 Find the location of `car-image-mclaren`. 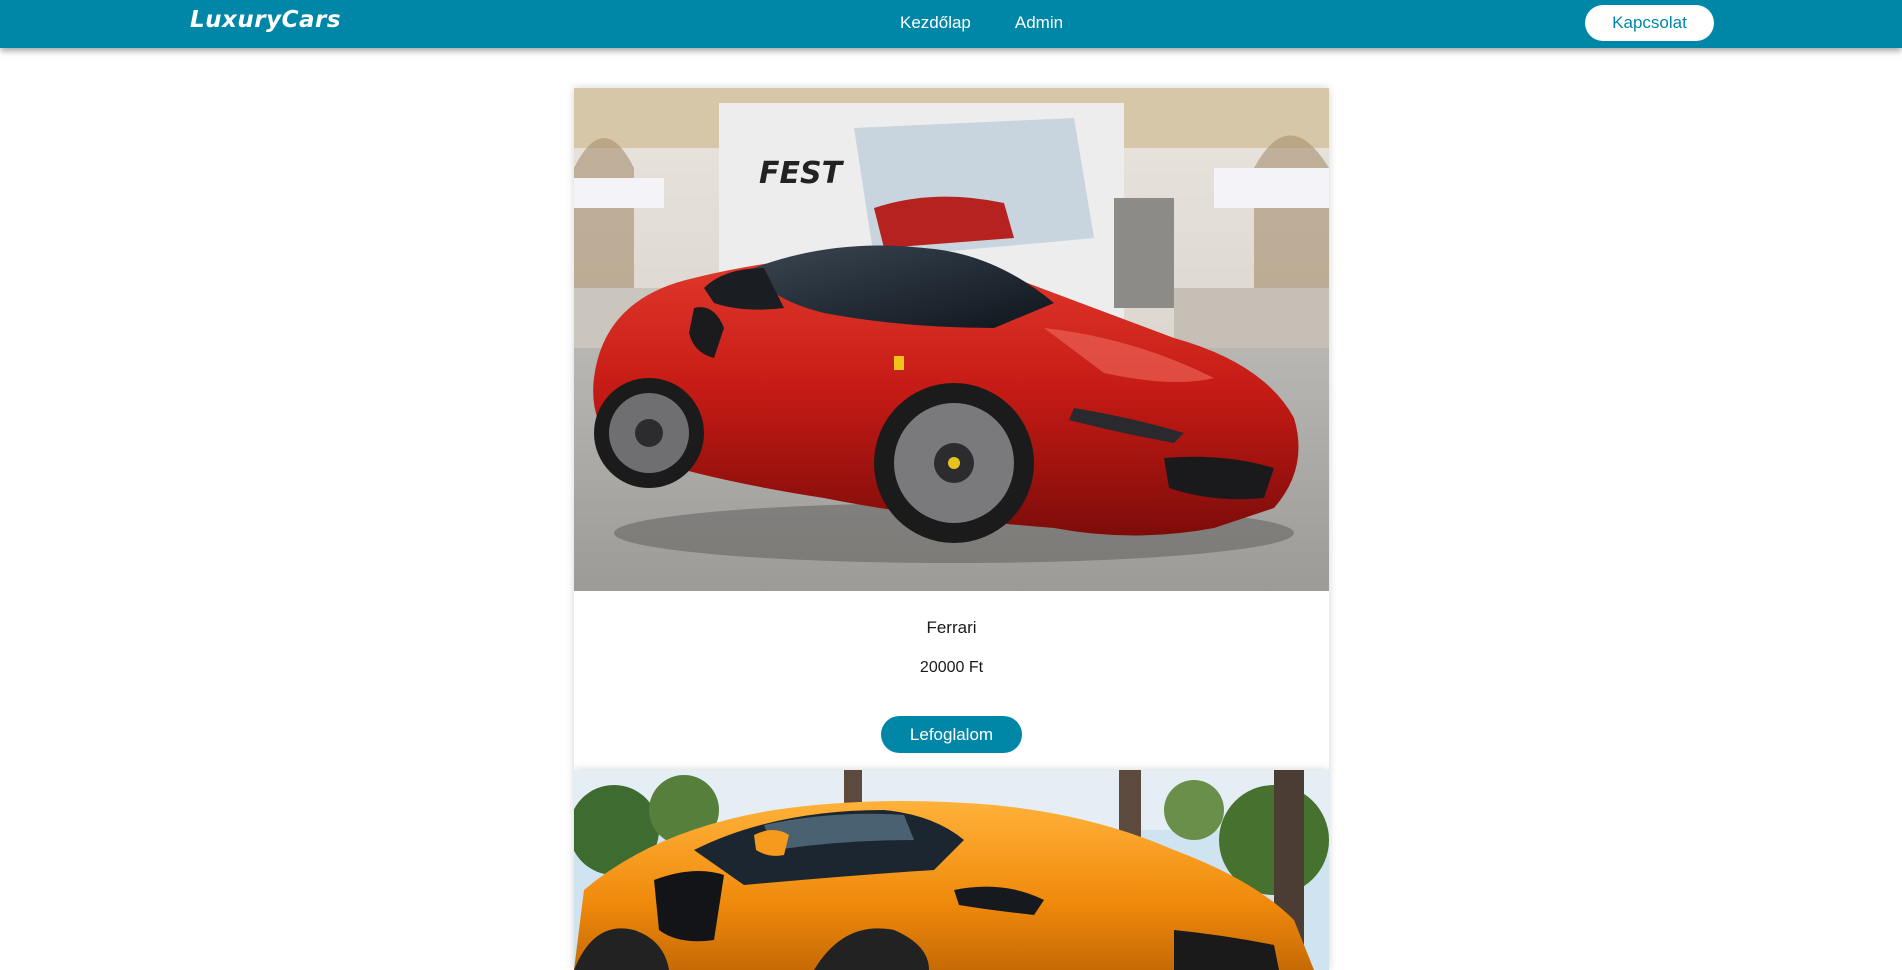

car-image-mclaren is located at coordinates (951, 870).